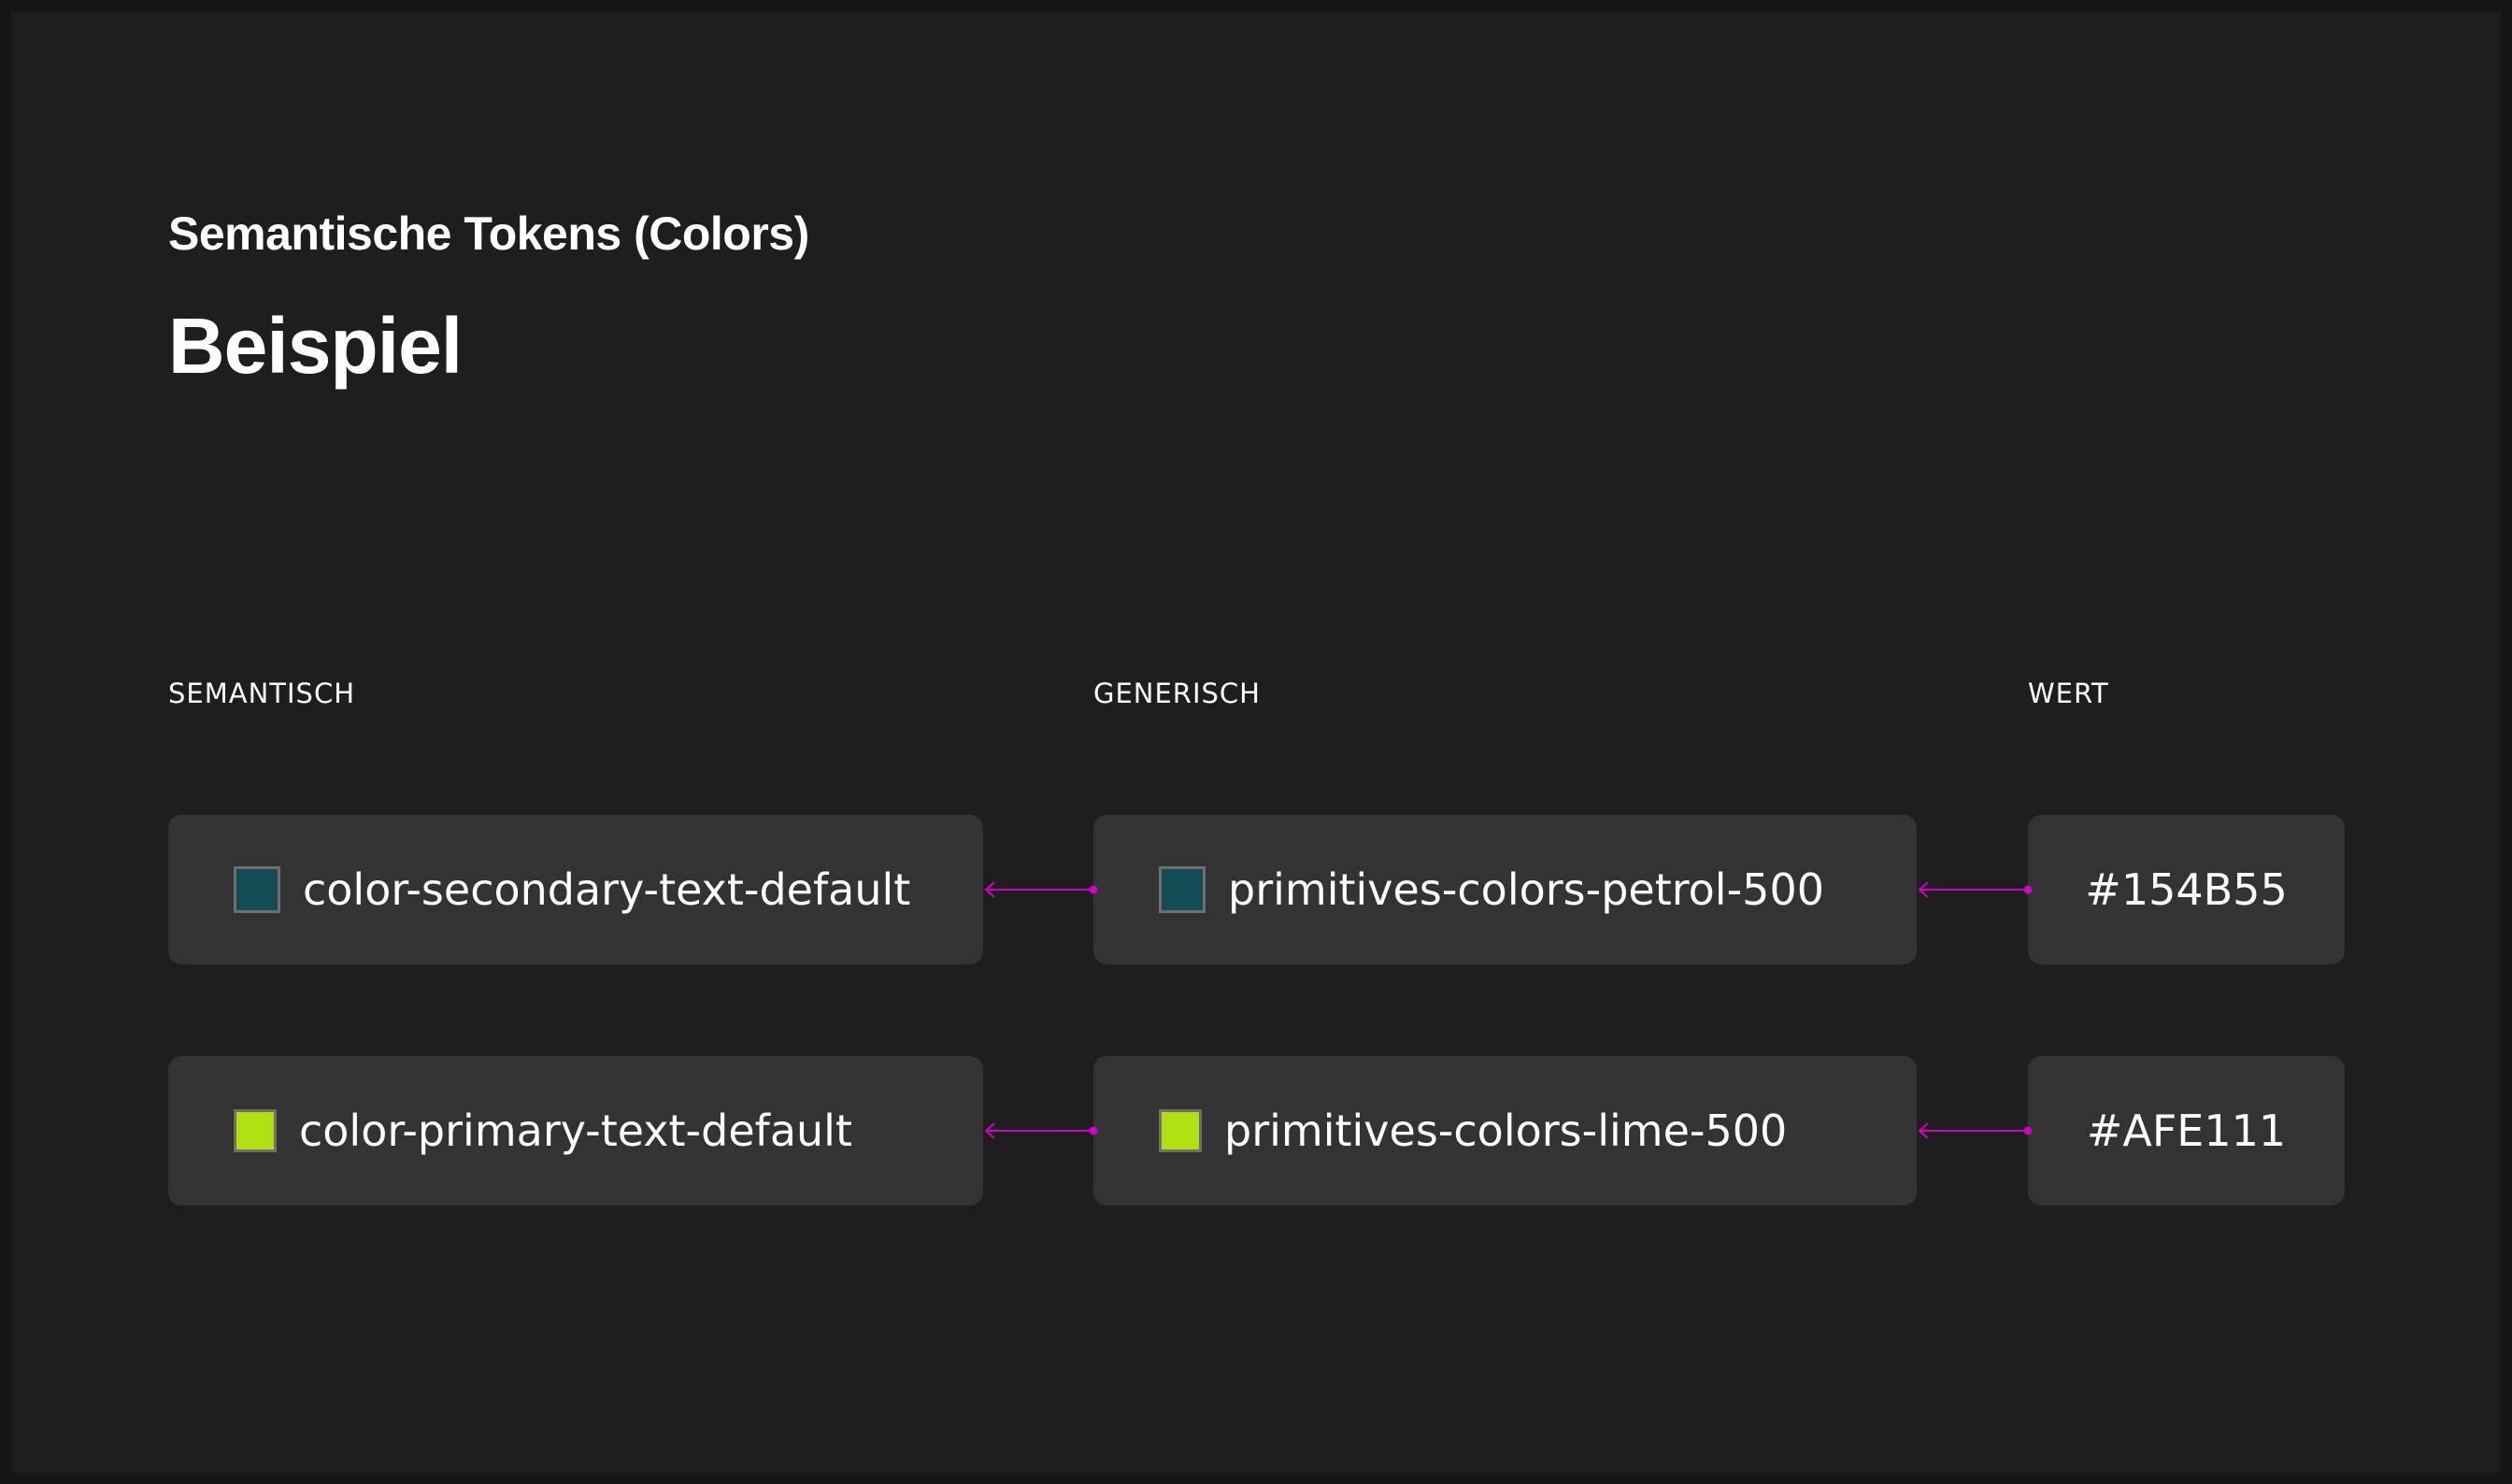 The height and width of the screenshot is (1484, 2512). Describe the element at coordinates (489, 233) in the screenshot. I see `section-subtitle: Semantische Tokens (Colors)` at that location.